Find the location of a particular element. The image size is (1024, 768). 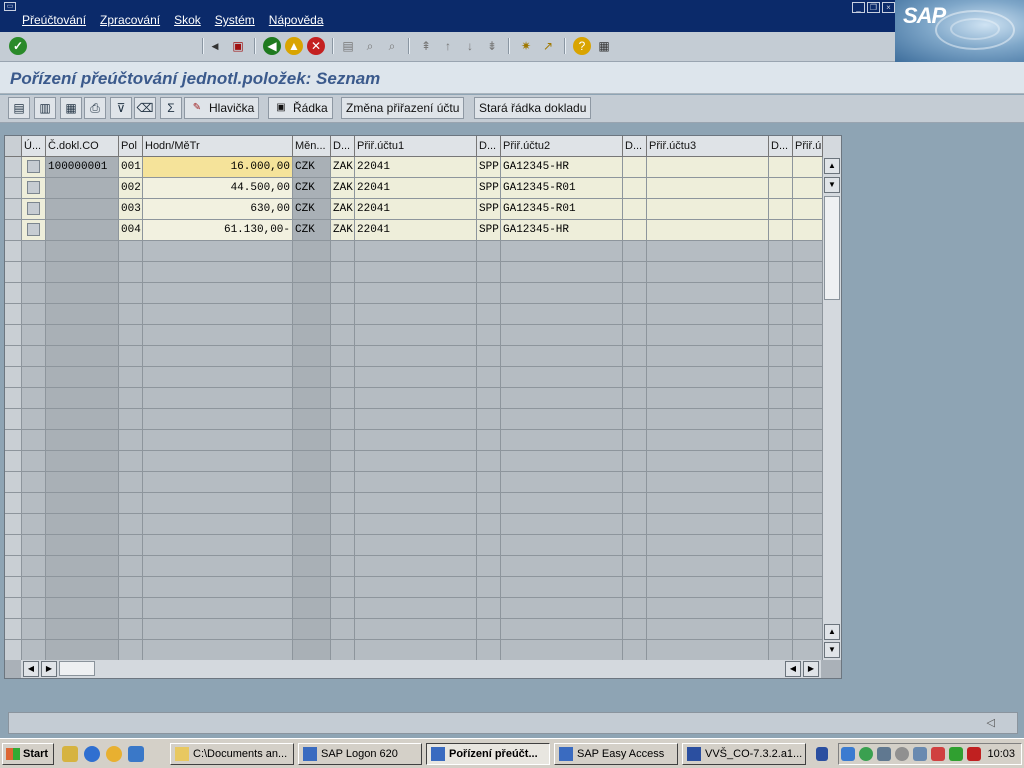

column-header: Přiř.ú is located at coordinates (808, 146).